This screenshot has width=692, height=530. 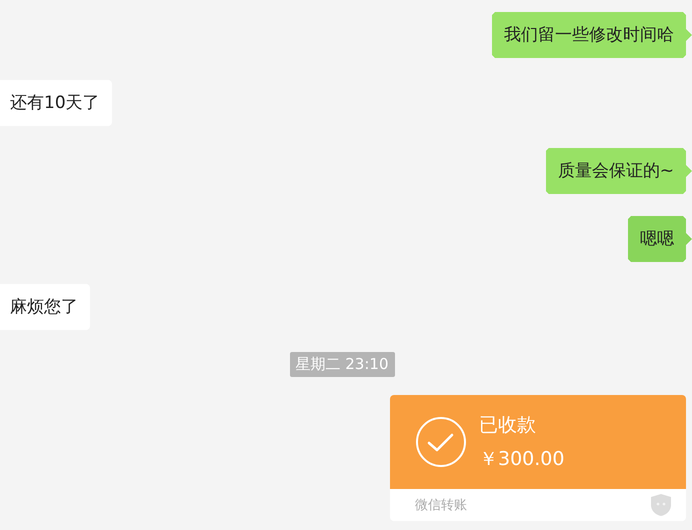 I want to click on transfer-status: 已收款, so click(x=508, y=425).